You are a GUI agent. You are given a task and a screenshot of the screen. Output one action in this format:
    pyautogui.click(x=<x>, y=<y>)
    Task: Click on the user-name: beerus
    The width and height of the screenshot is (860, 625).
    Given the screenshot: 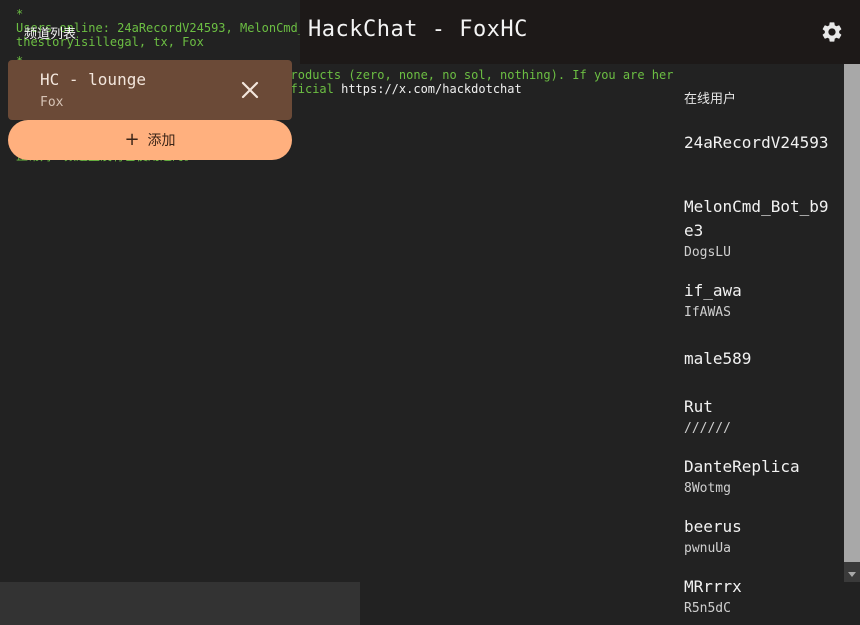 What is the action you would take?
    pyautogui.click(x=713, y=526)
    